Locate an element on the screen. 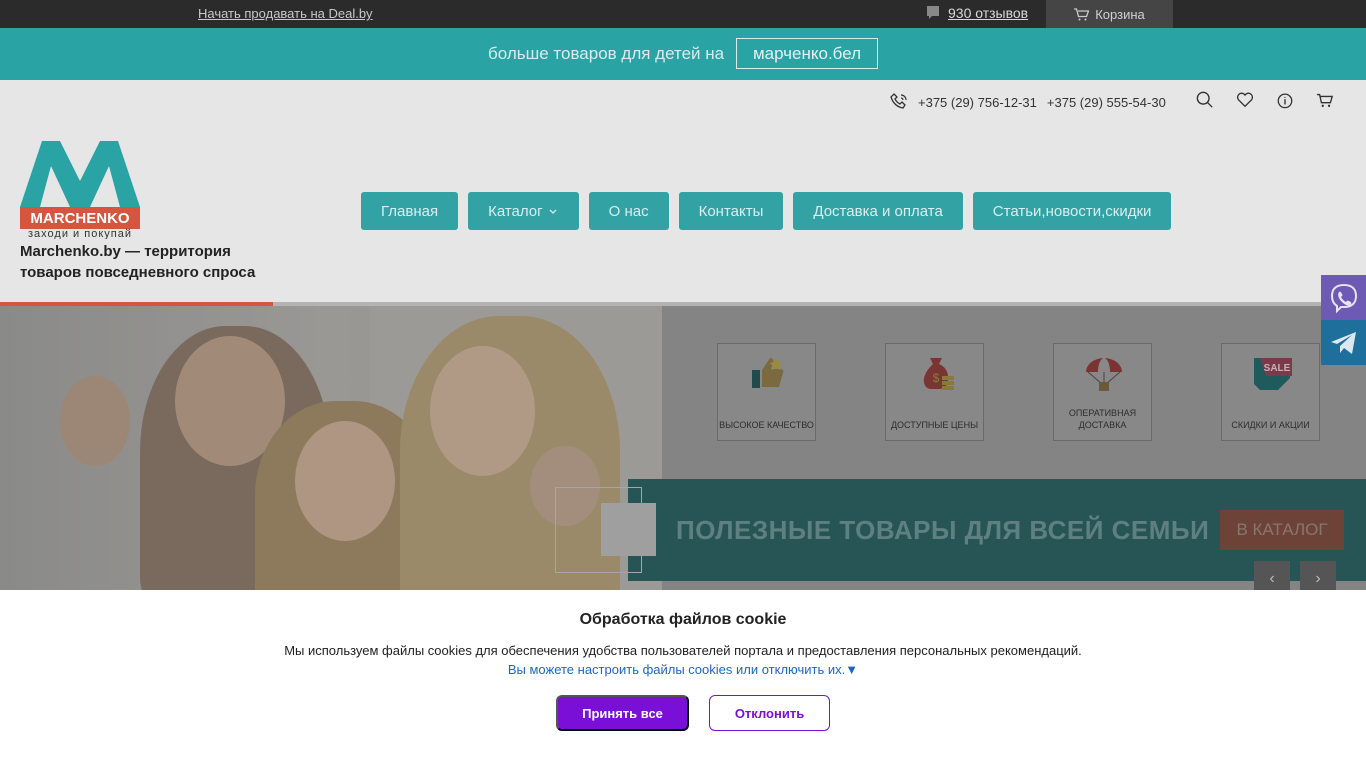 The width and height of the screenshot is (1366, 768). parachute-icon is located at coordinates (1104, 374).